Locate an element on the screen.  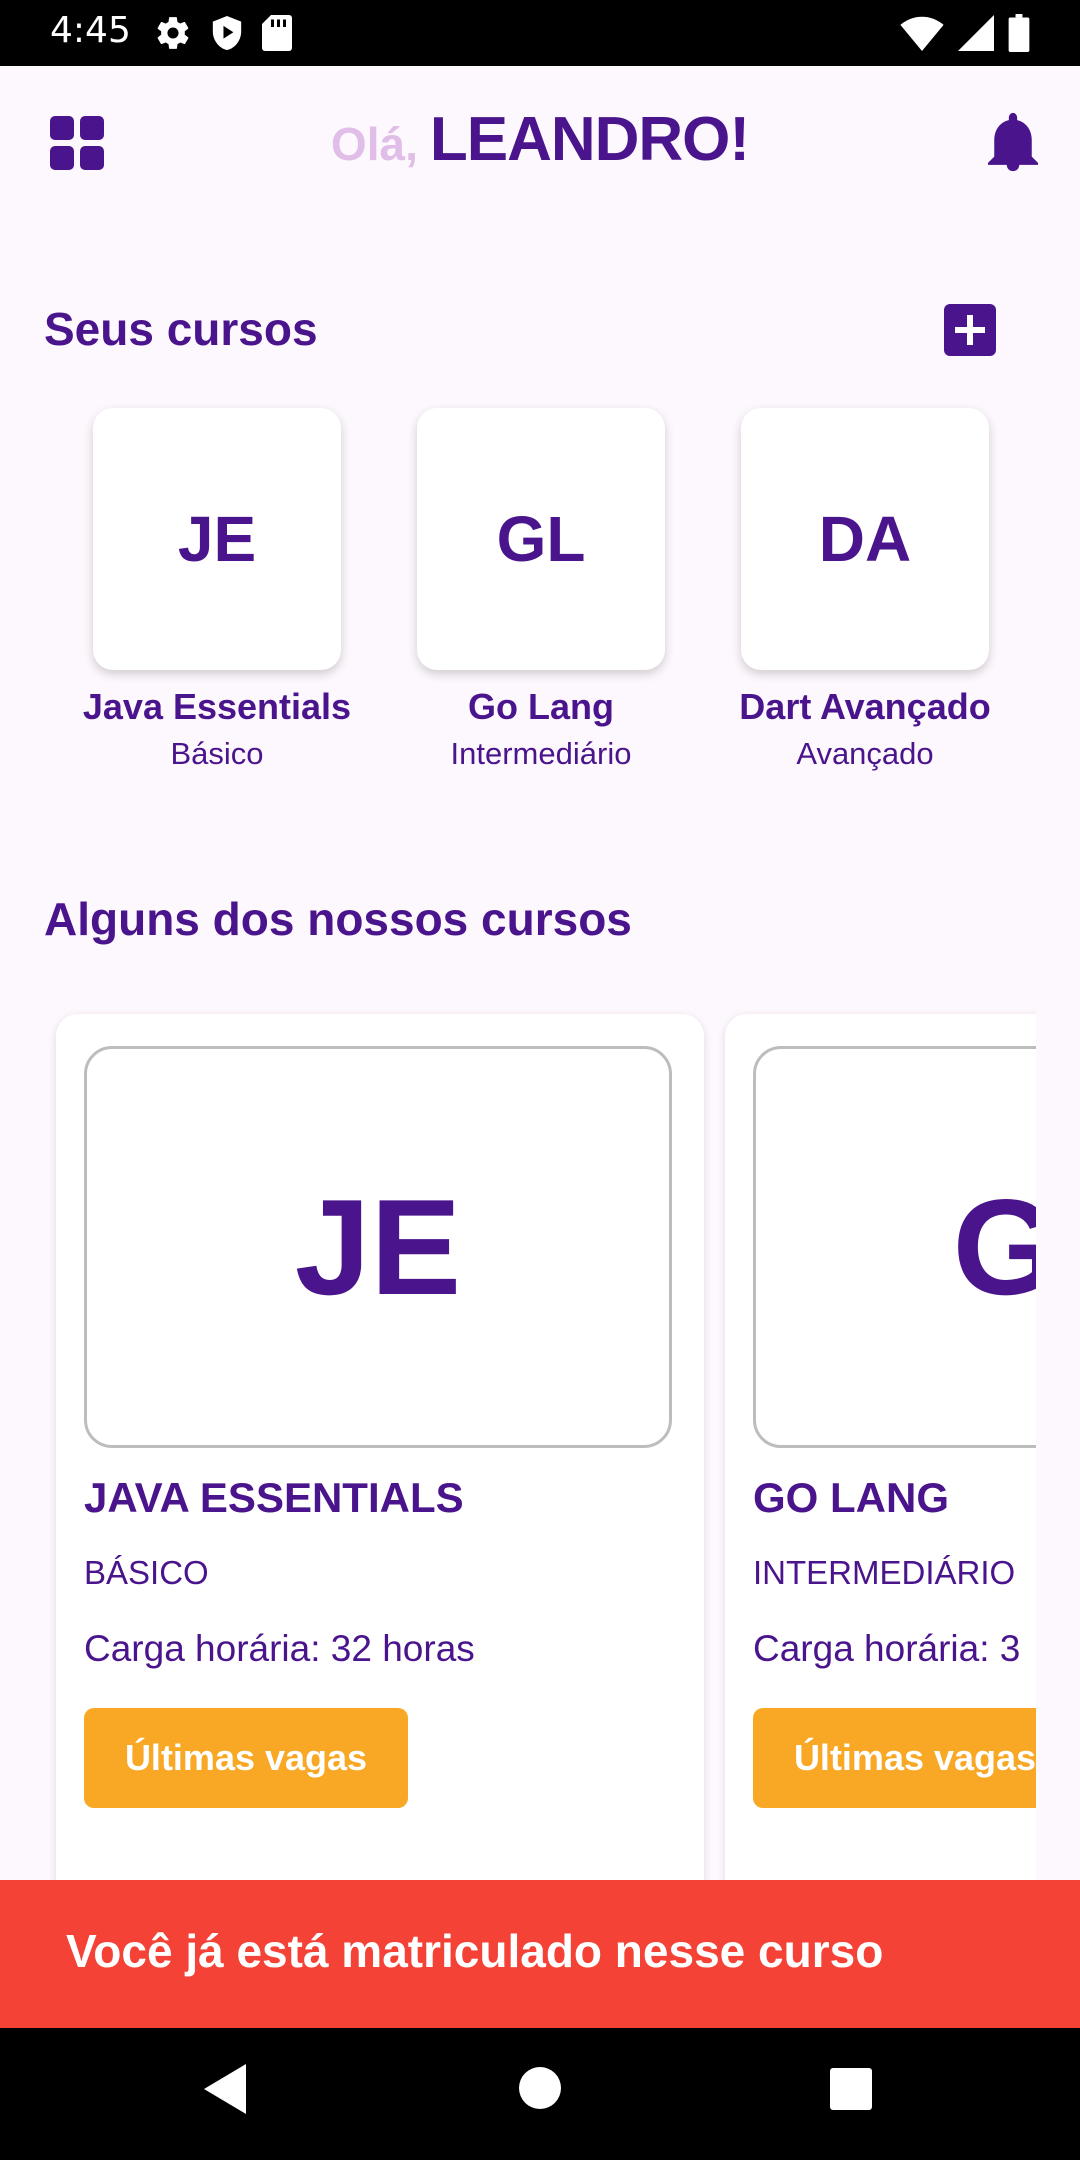
greeting: Olá, LEANDRO! is located at coordinates (540, 139).